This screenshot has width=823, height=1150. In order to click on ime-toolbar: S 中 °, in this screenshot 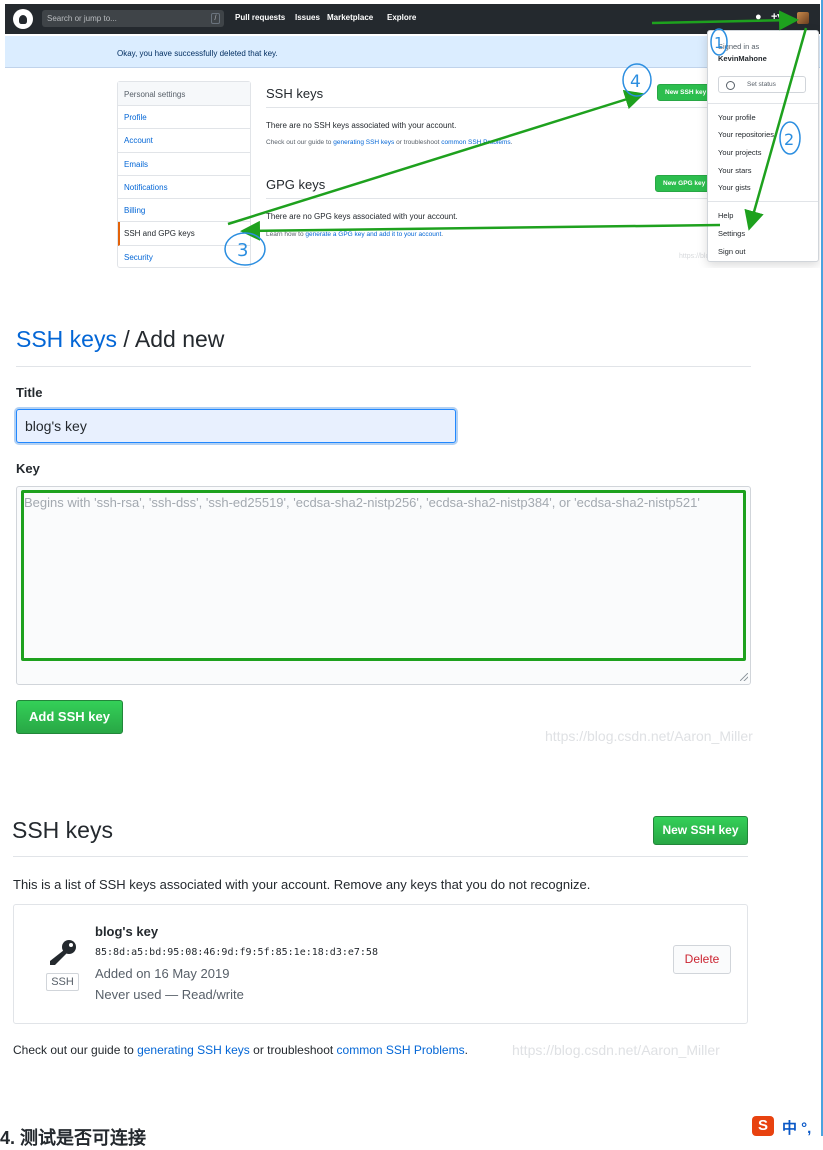, I will do `click(787, 1126)`.